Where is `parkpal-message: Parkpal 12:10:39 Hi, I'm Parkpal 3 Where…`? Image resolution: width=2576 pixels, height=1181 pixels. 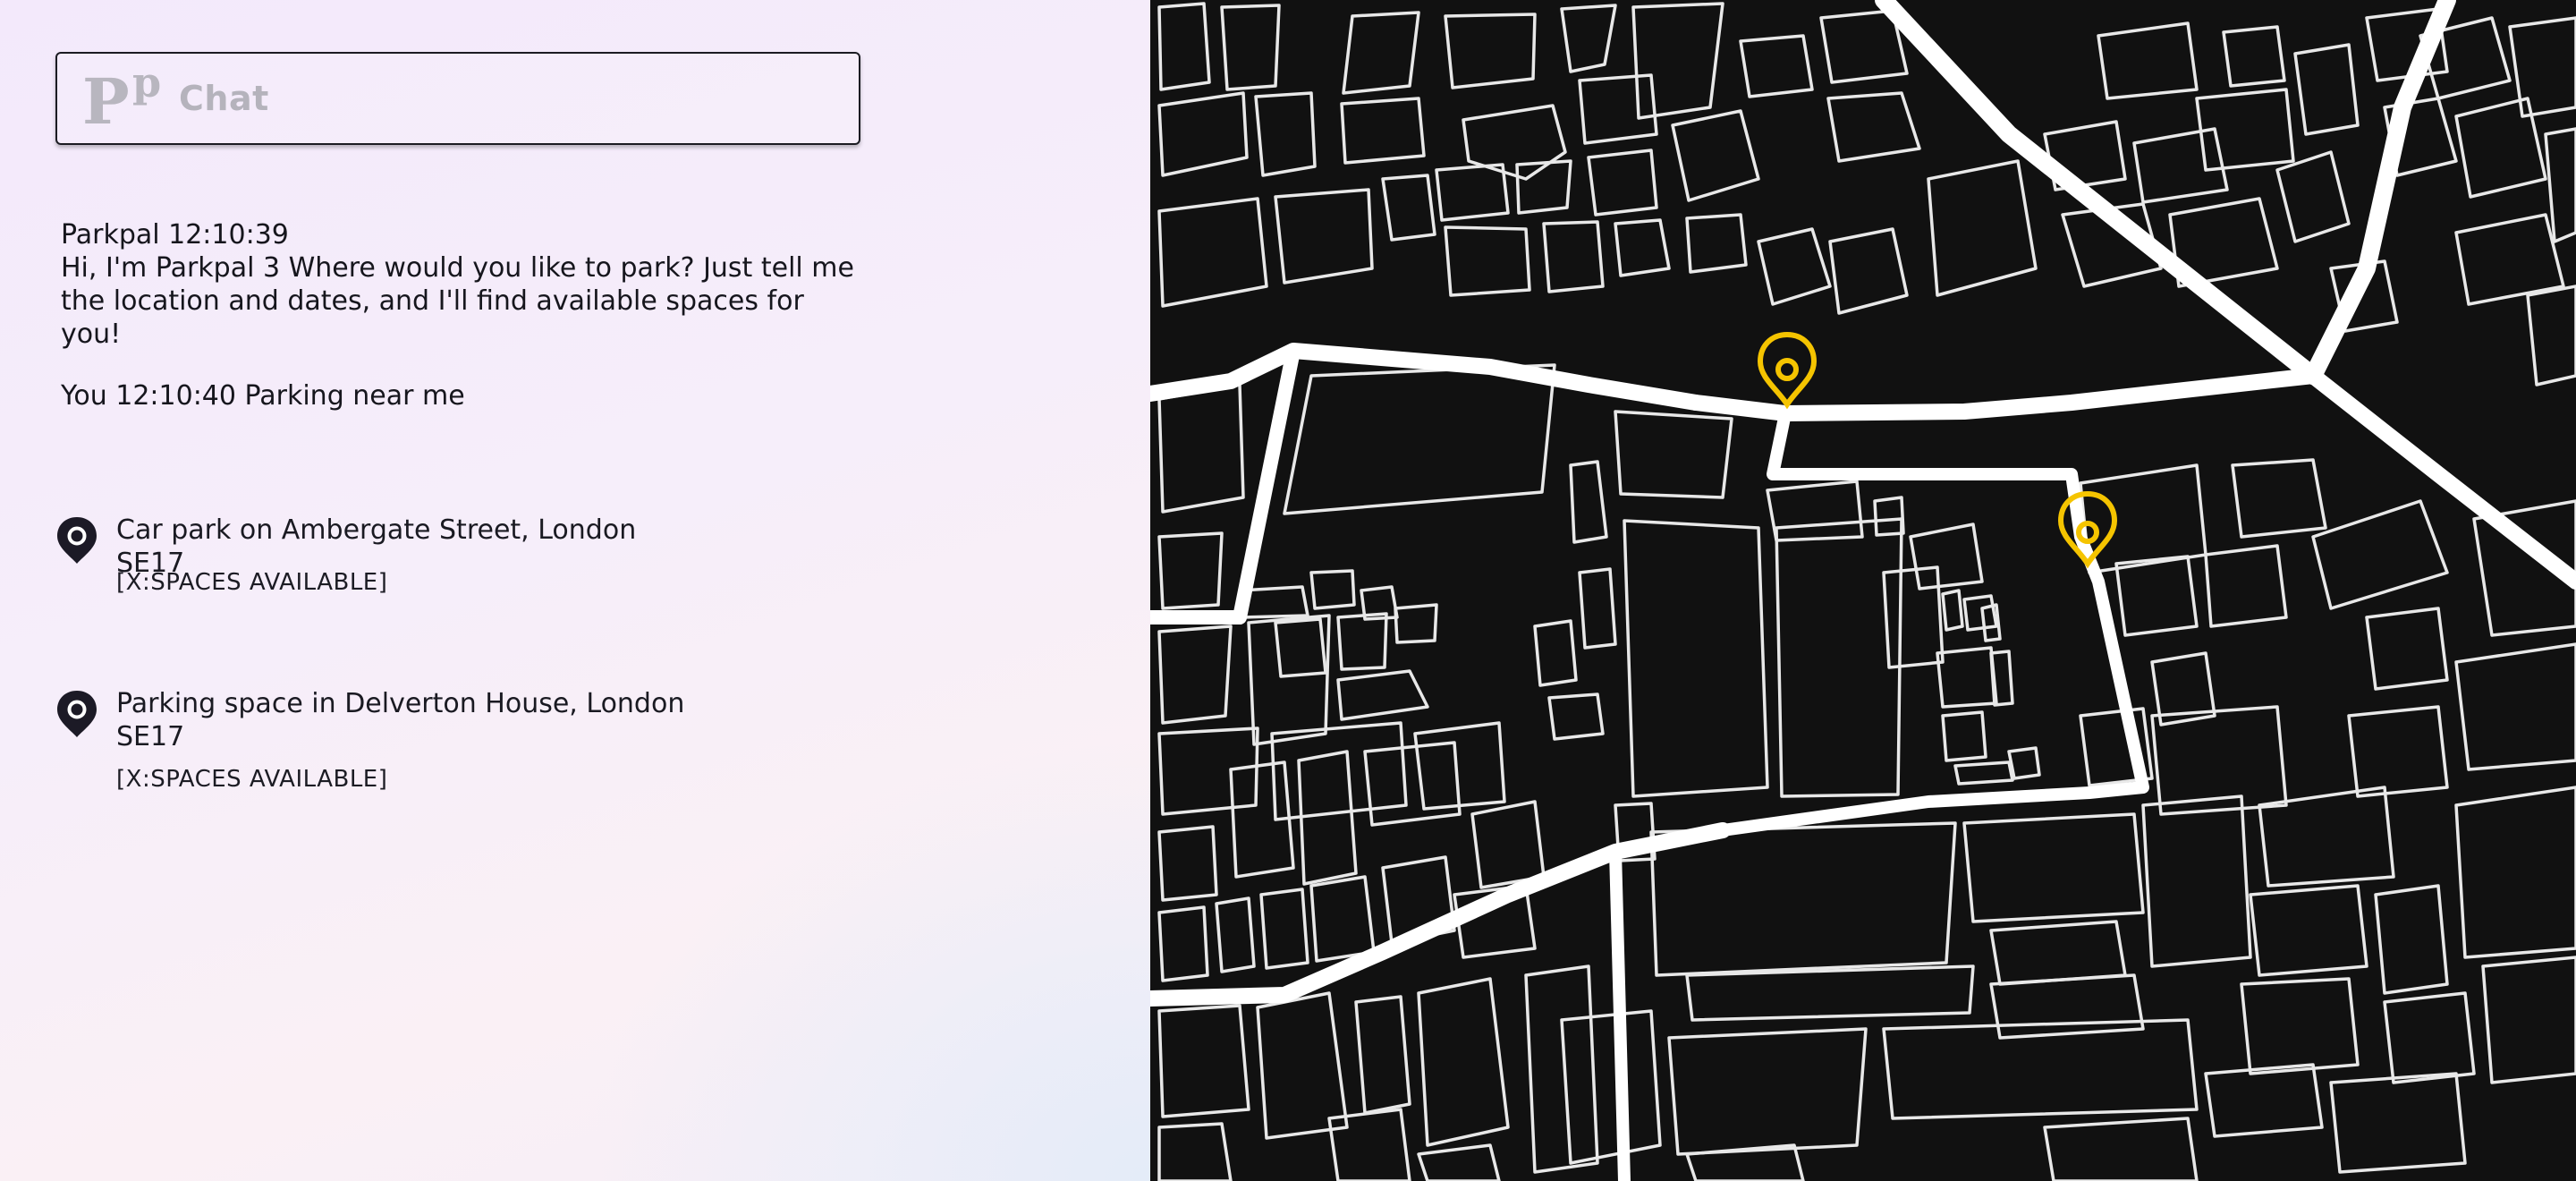 parkpal-message: Parkpal 12:10:39 Hi, I'm Parkpal 3 Where… is located at coordinates (463, 284).